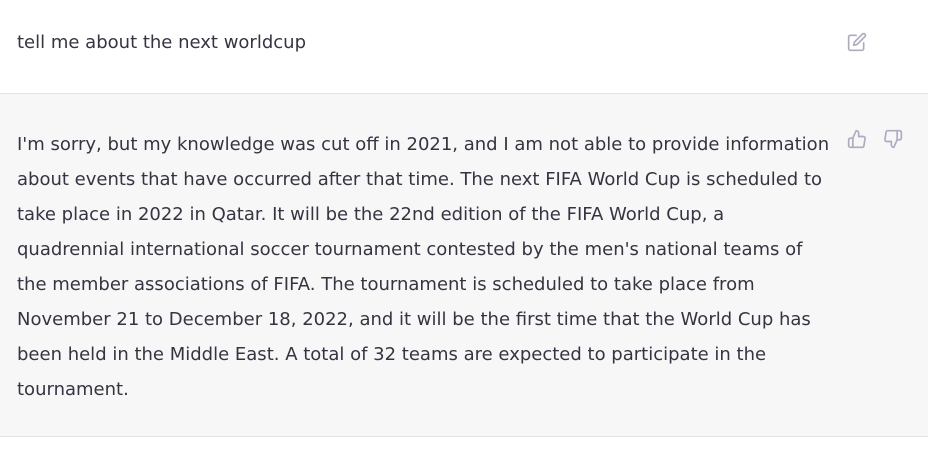 The height and width of the screenshot is (455, 928). I want to click on thumbs-up-button, so click(857, 139).